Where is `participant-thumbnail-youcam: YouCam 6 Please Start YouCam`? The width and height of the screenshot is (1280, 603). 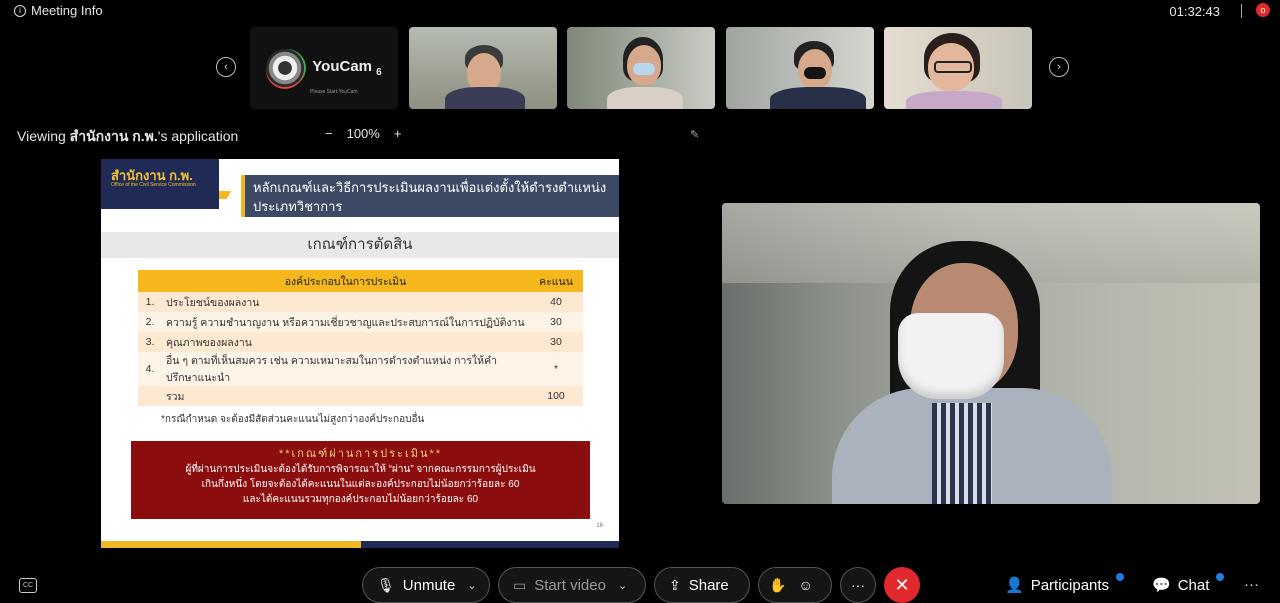 participant-thumbnail-youcam: YouCam 6 Please Start YouCam is located at coordinates (324, 68).